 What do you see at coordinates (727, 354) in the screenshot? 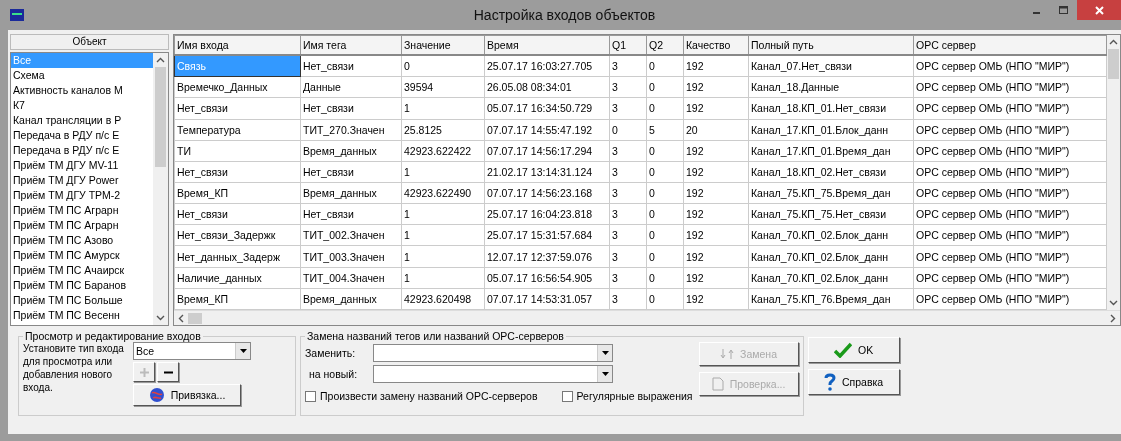
I see `swap-icon` at bounding box center [727, 354].